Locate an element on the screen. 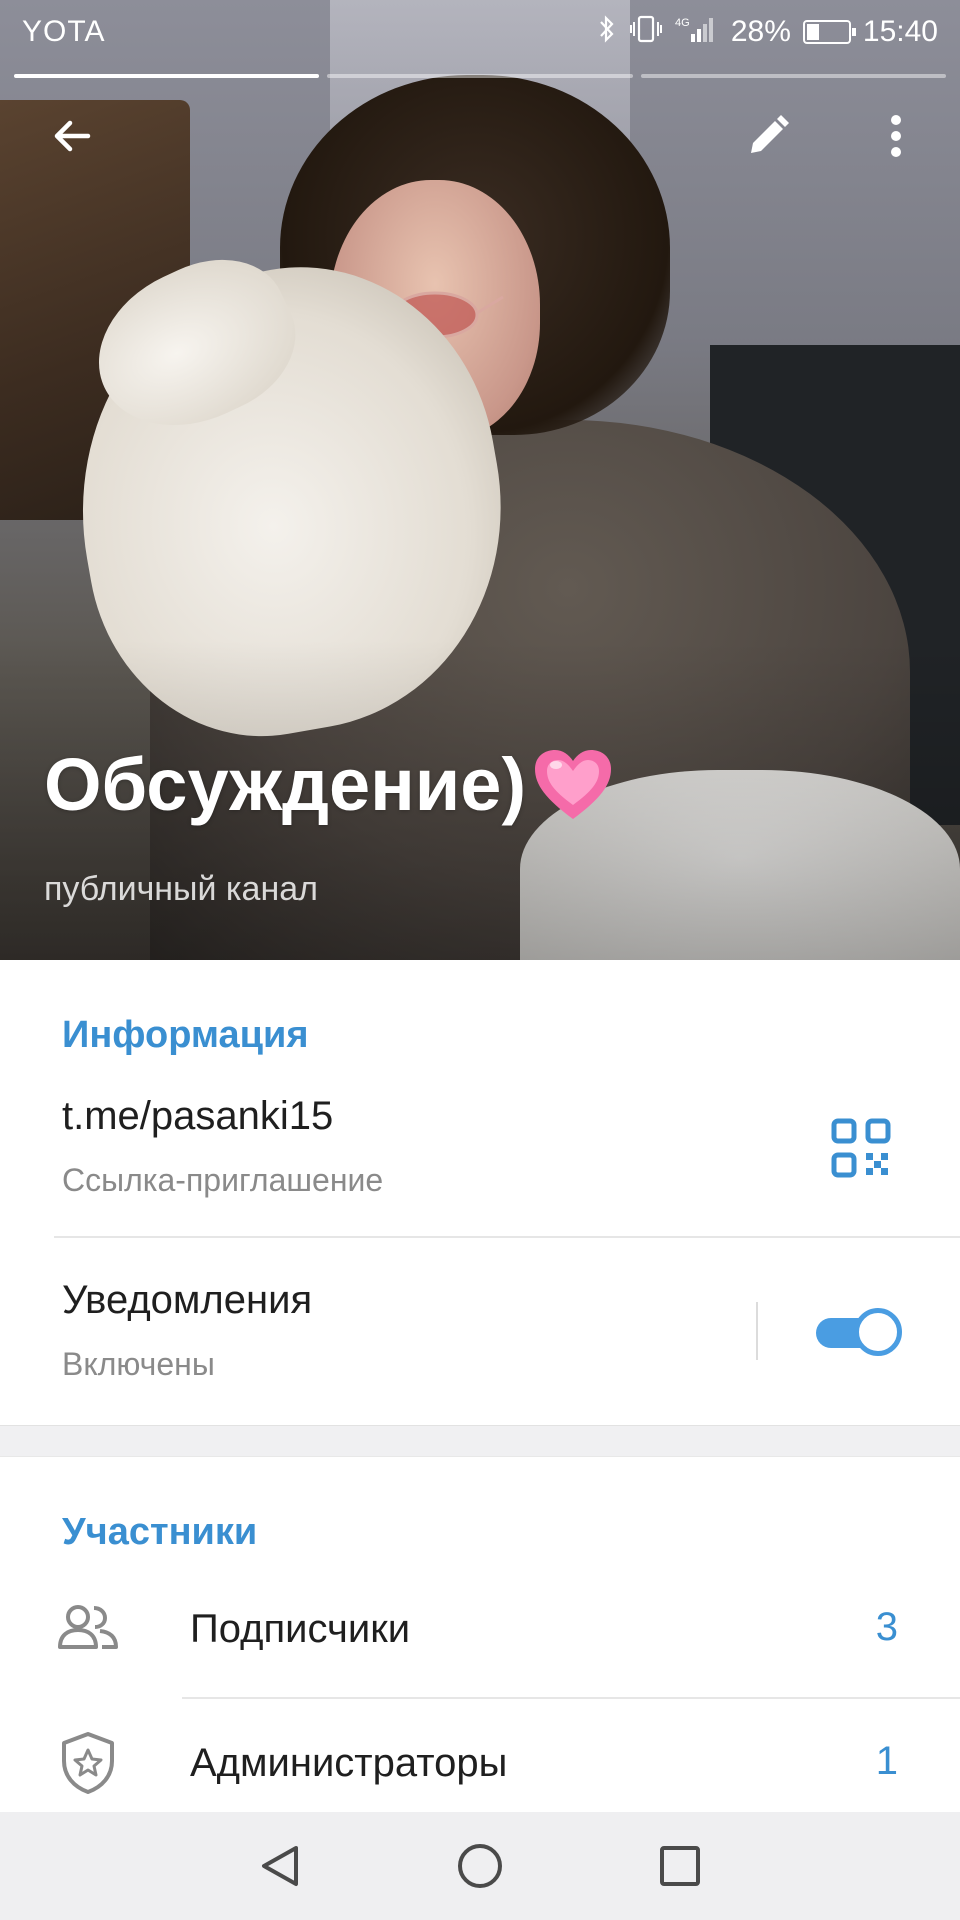  action-bar is located at coordinates (480, 140).